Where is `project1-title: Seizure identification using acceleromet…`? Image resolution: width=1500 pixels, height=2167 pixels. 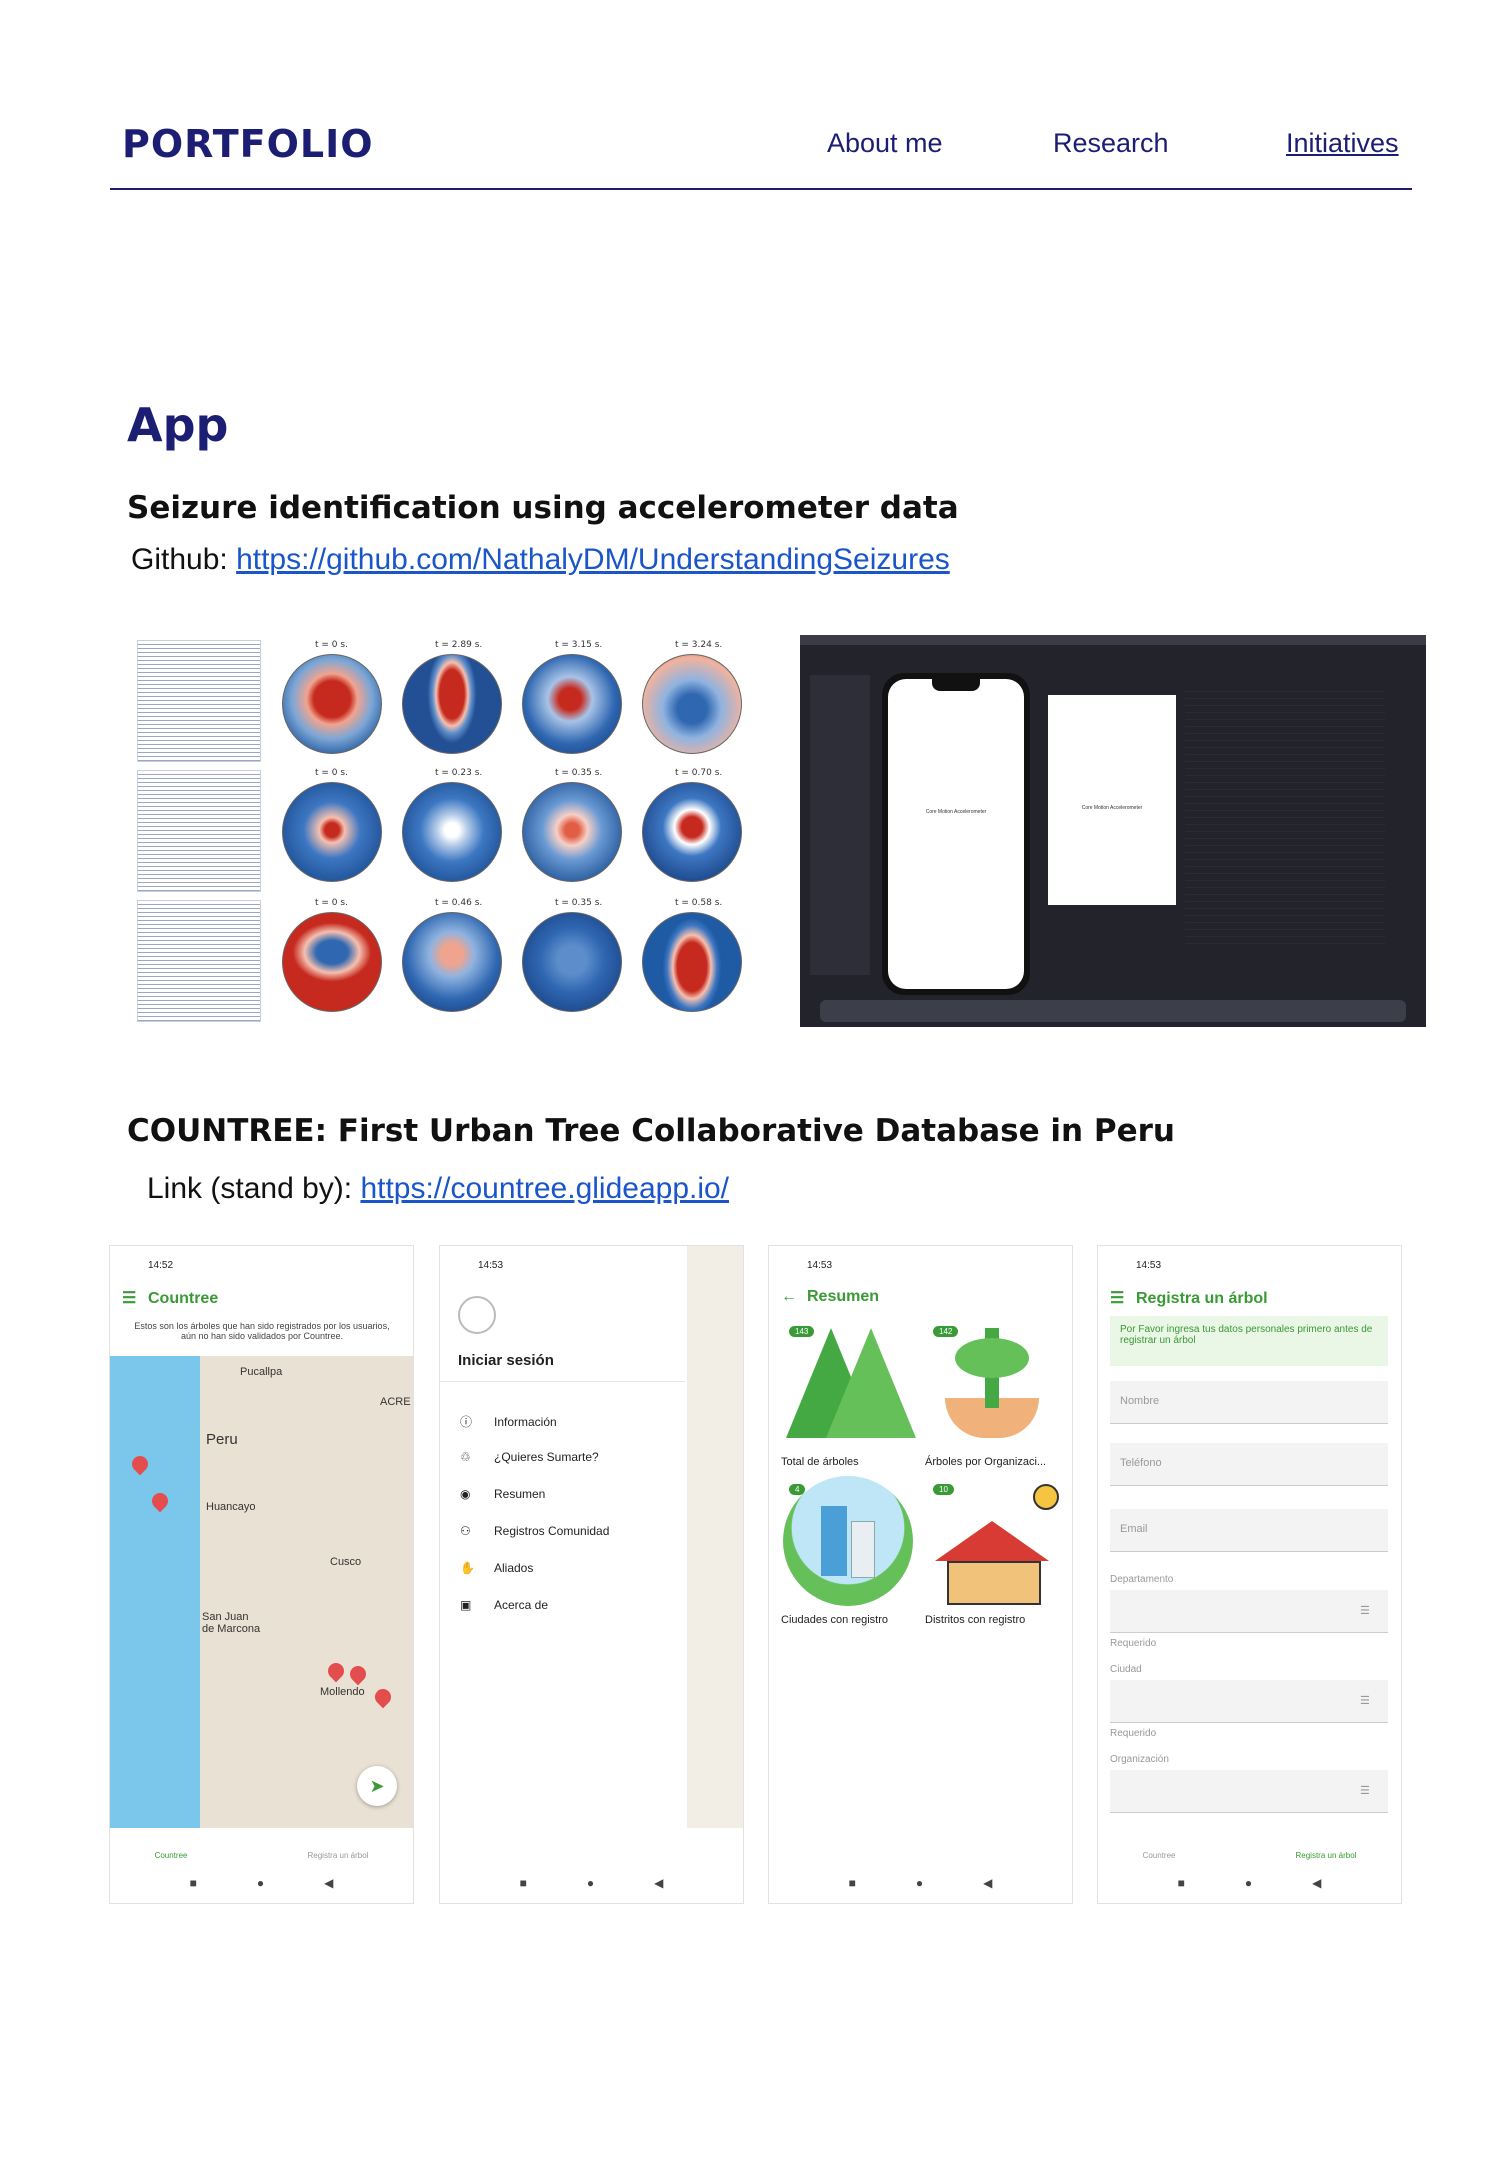 project1-title: Seizure identification using acceleromet… is located at coordinates (543, 508).